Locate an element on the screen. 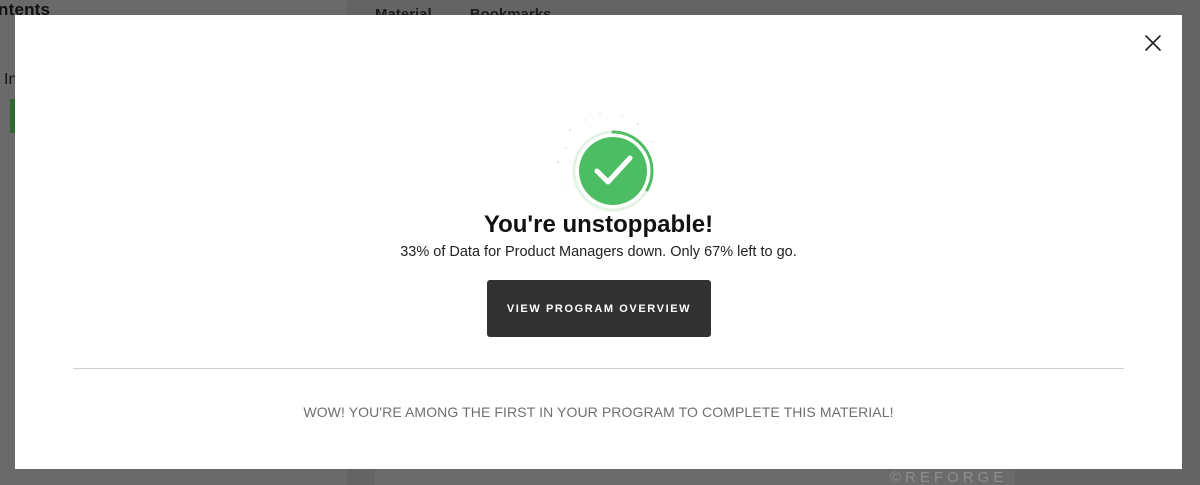 The height and width of the screenshot is (485, 1200). checkmark-icon is located at coordinates (607, 162).